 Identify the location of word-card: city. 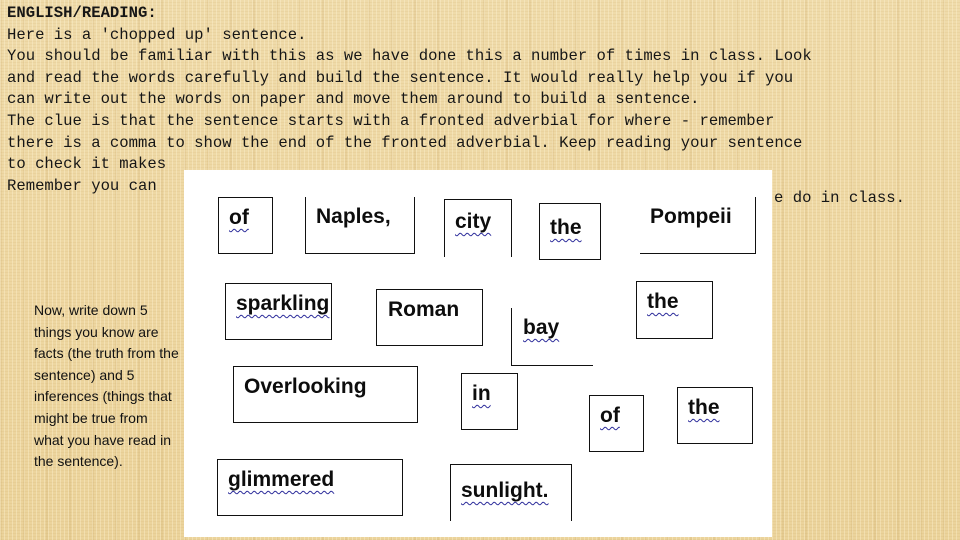
(478, 228).